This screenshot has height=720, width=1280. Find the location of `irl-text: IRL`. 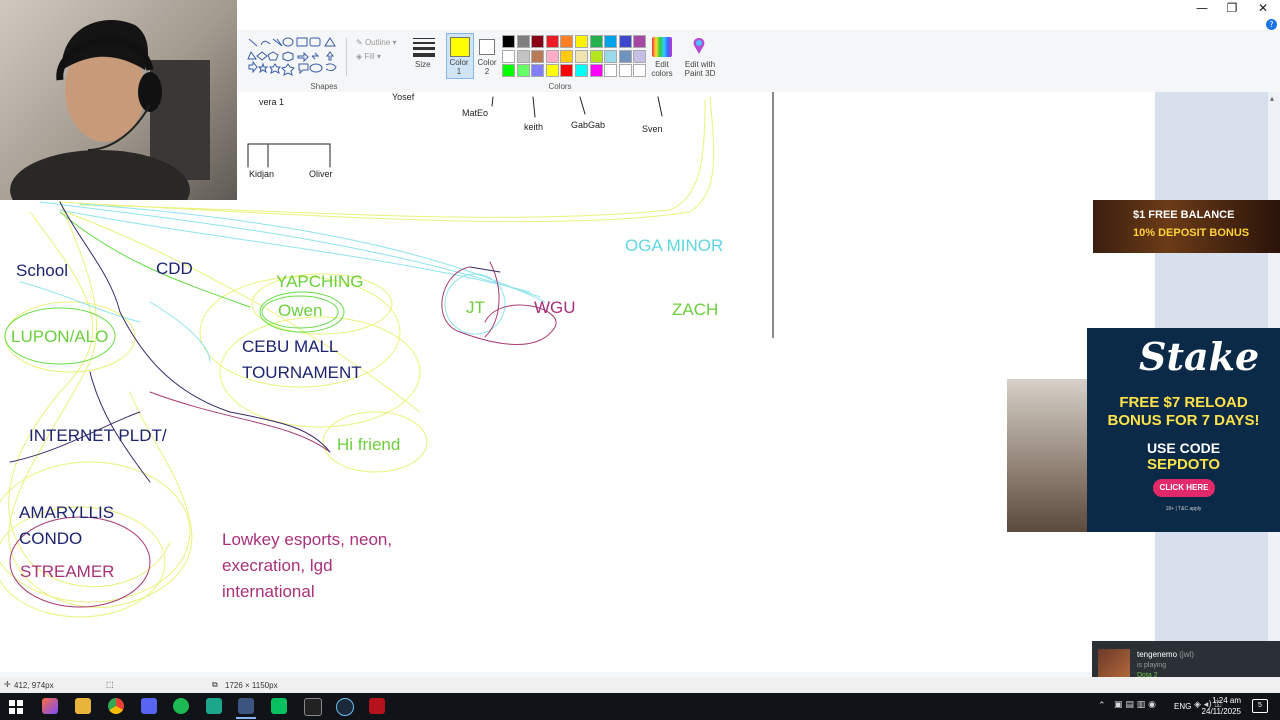

irl-text: IRL is located at coordinates (1066, 344).